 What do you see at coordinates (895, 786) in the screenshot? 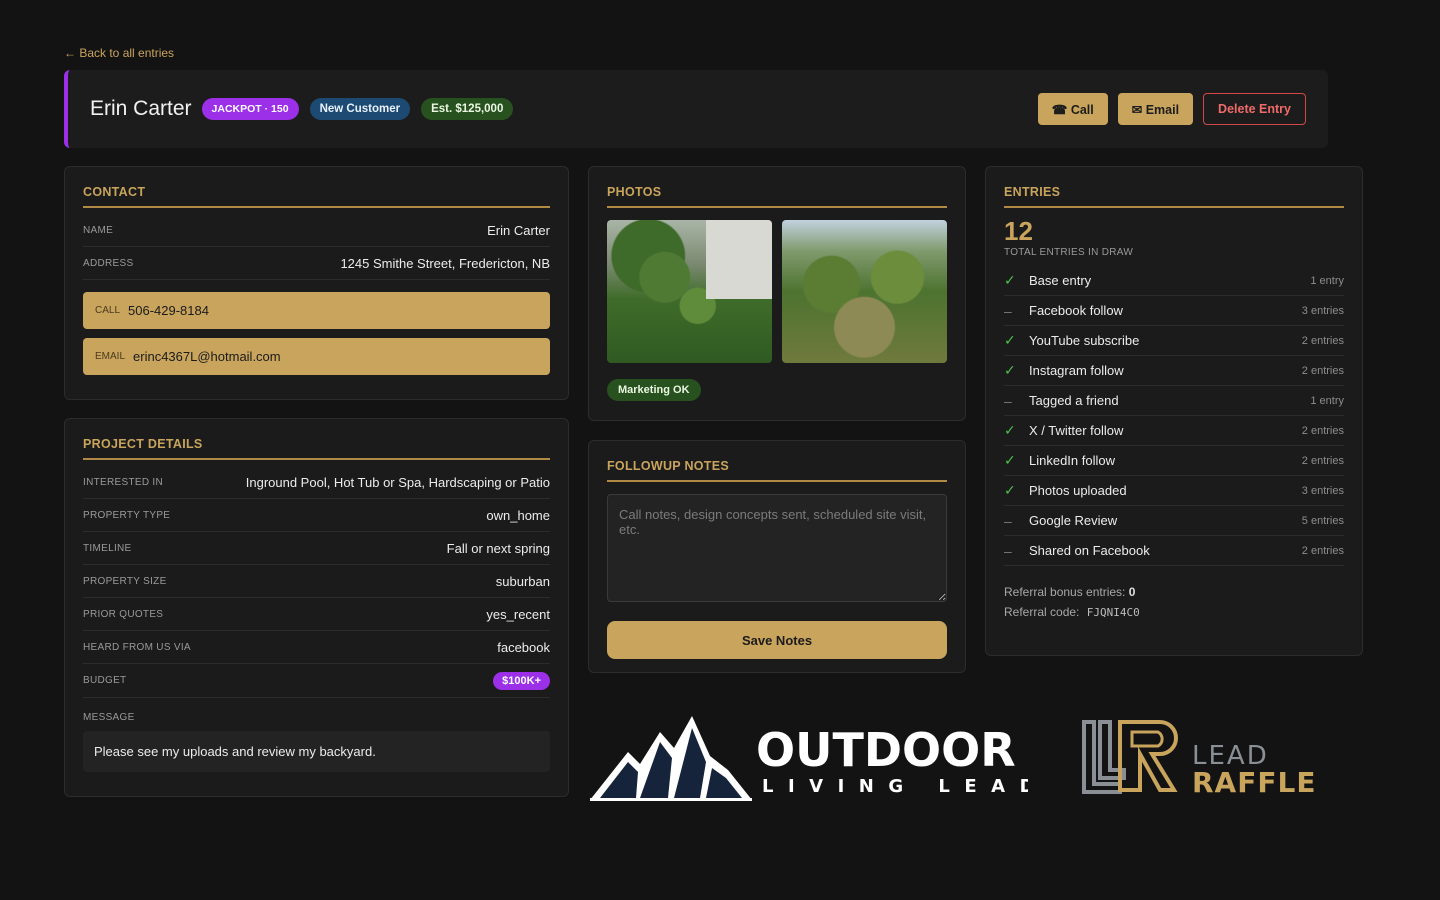
I see `logo-text-bottom: LIVING LEADS` at bounding box center [895, 786].